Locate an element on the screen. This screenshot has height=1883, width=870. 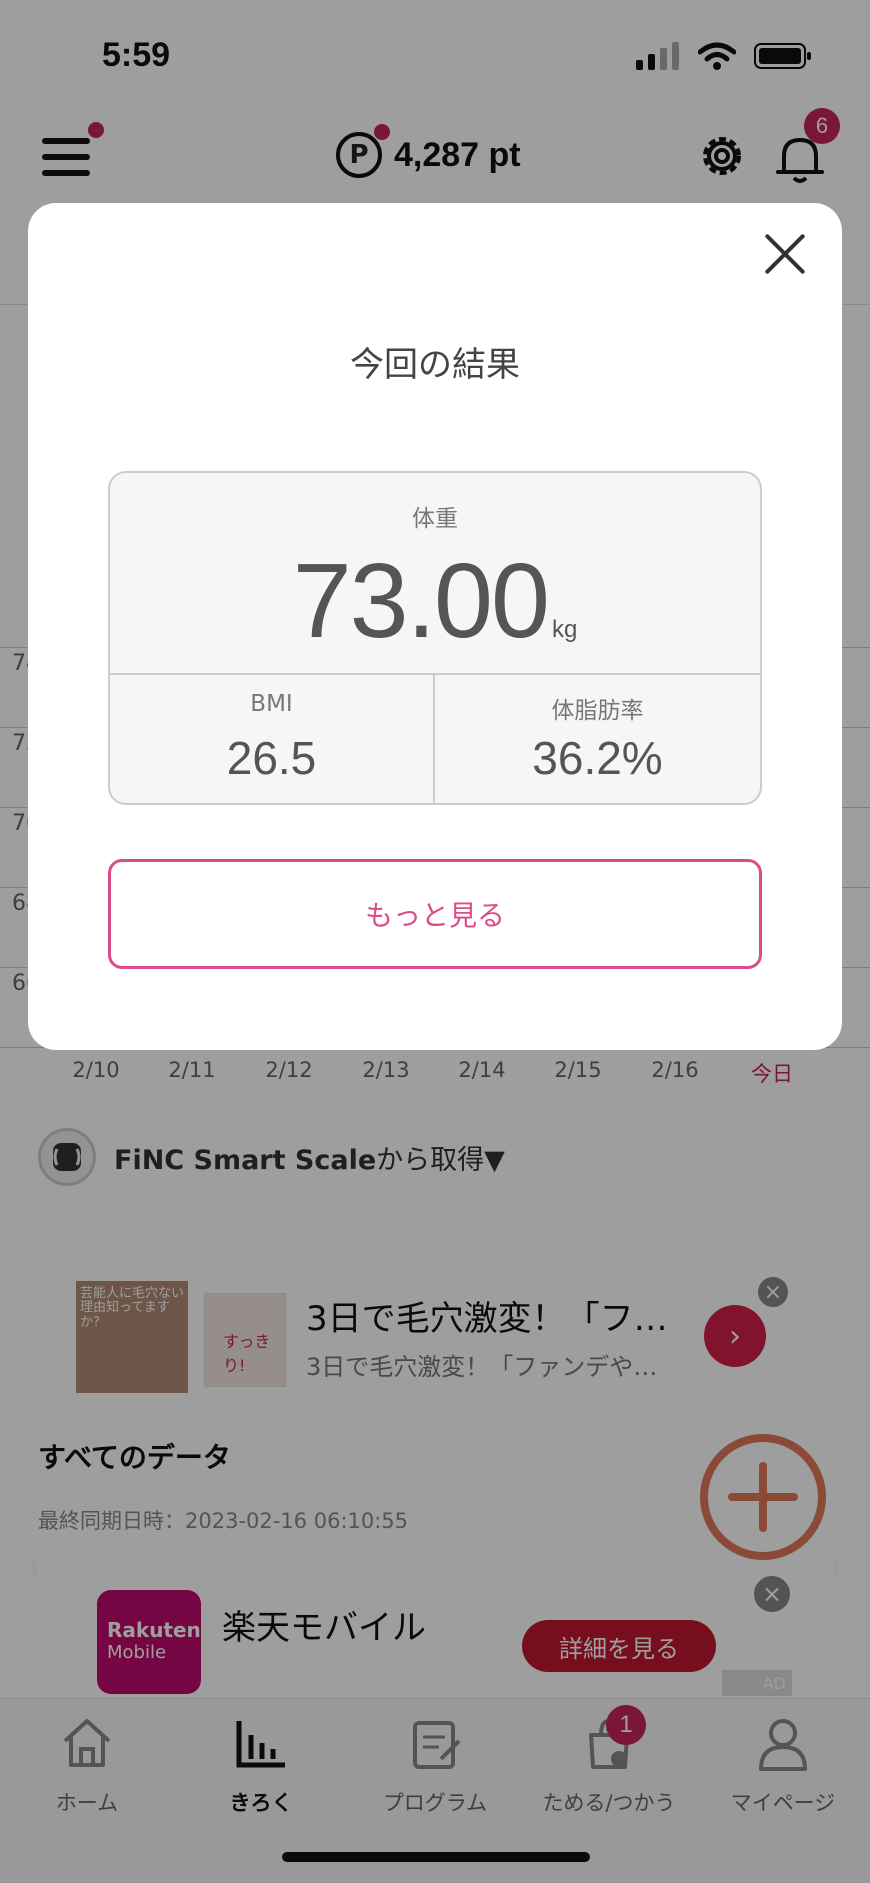
weight-value: 73.00 is located at coordinates (421, 601).